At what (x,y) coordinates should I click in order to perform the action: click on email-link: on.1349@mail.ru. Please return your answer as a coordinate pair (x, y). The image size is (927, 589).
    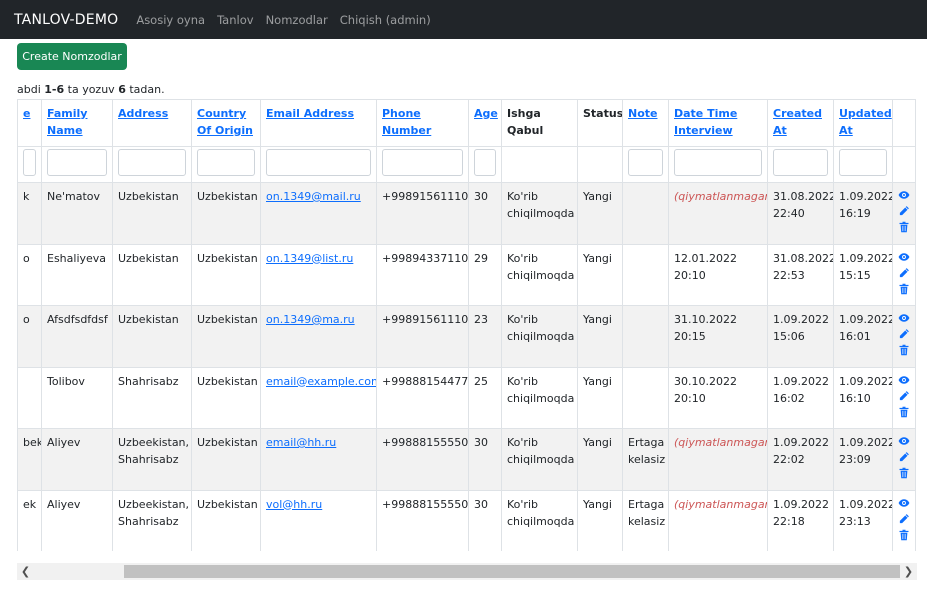
    Looking at the image, I should click on (313, 196).